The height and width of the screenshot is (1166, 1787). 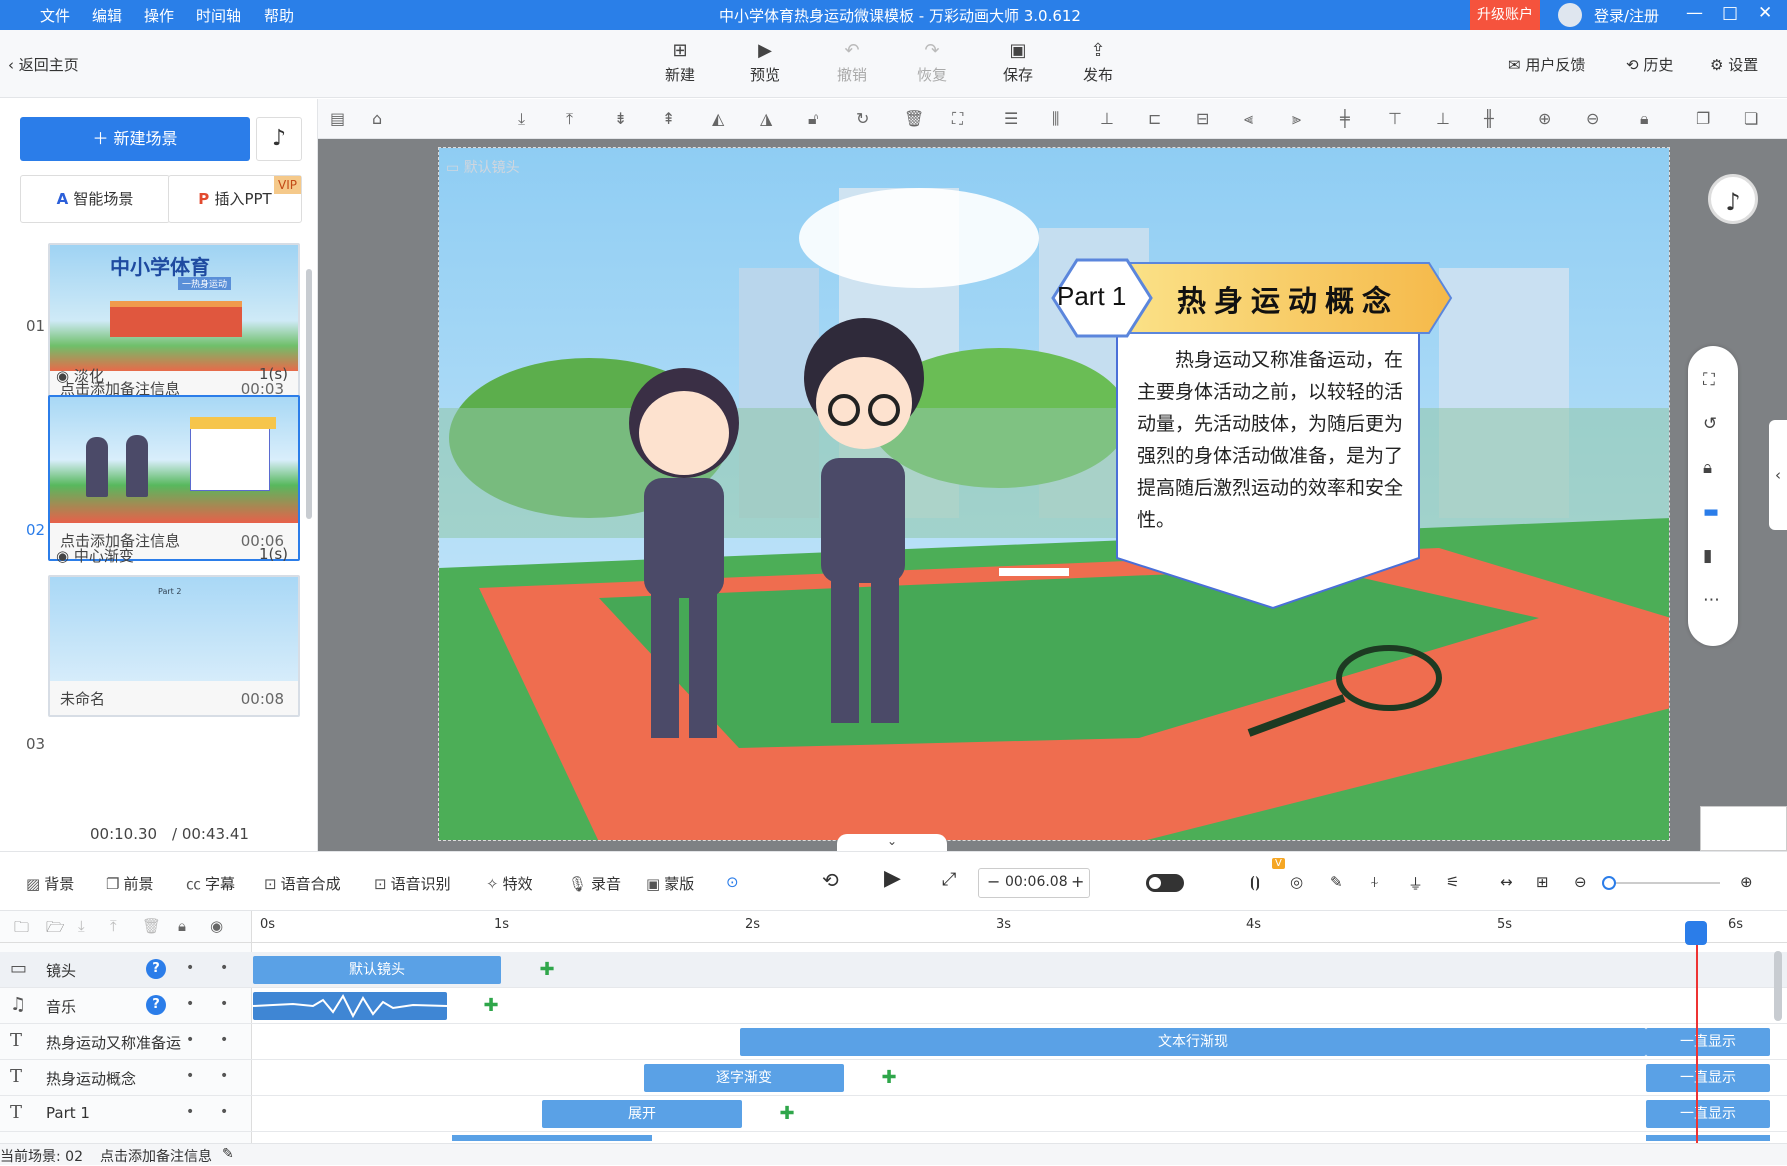 What do you see at coordinates (765, 62) in the screenshot?
I see `preview-button: ▶ 预览` at bounding box center [765, 62].